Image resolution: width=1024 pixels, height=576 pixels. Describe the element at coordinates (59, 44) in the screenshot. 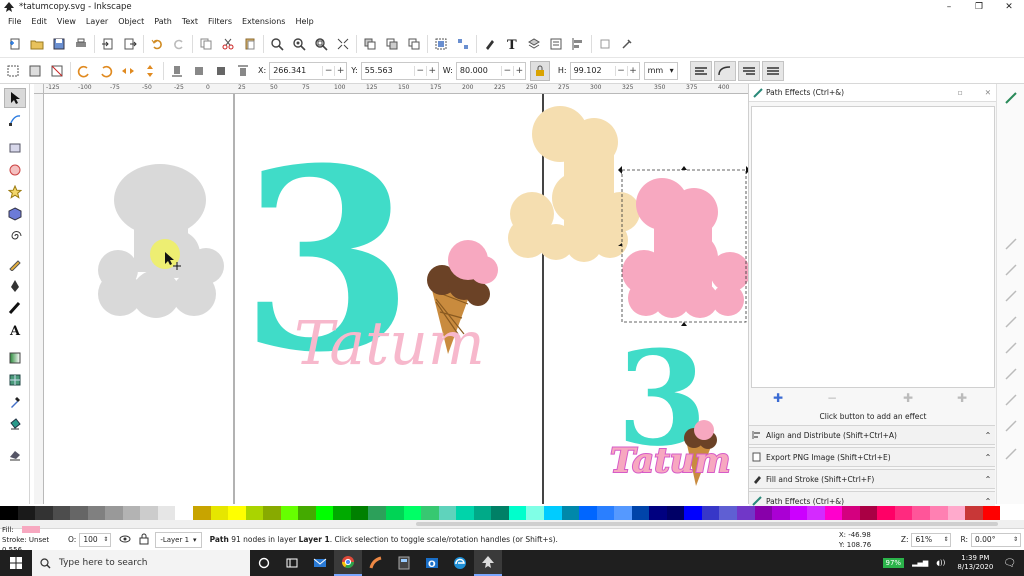

I see `save-icon` at that location.